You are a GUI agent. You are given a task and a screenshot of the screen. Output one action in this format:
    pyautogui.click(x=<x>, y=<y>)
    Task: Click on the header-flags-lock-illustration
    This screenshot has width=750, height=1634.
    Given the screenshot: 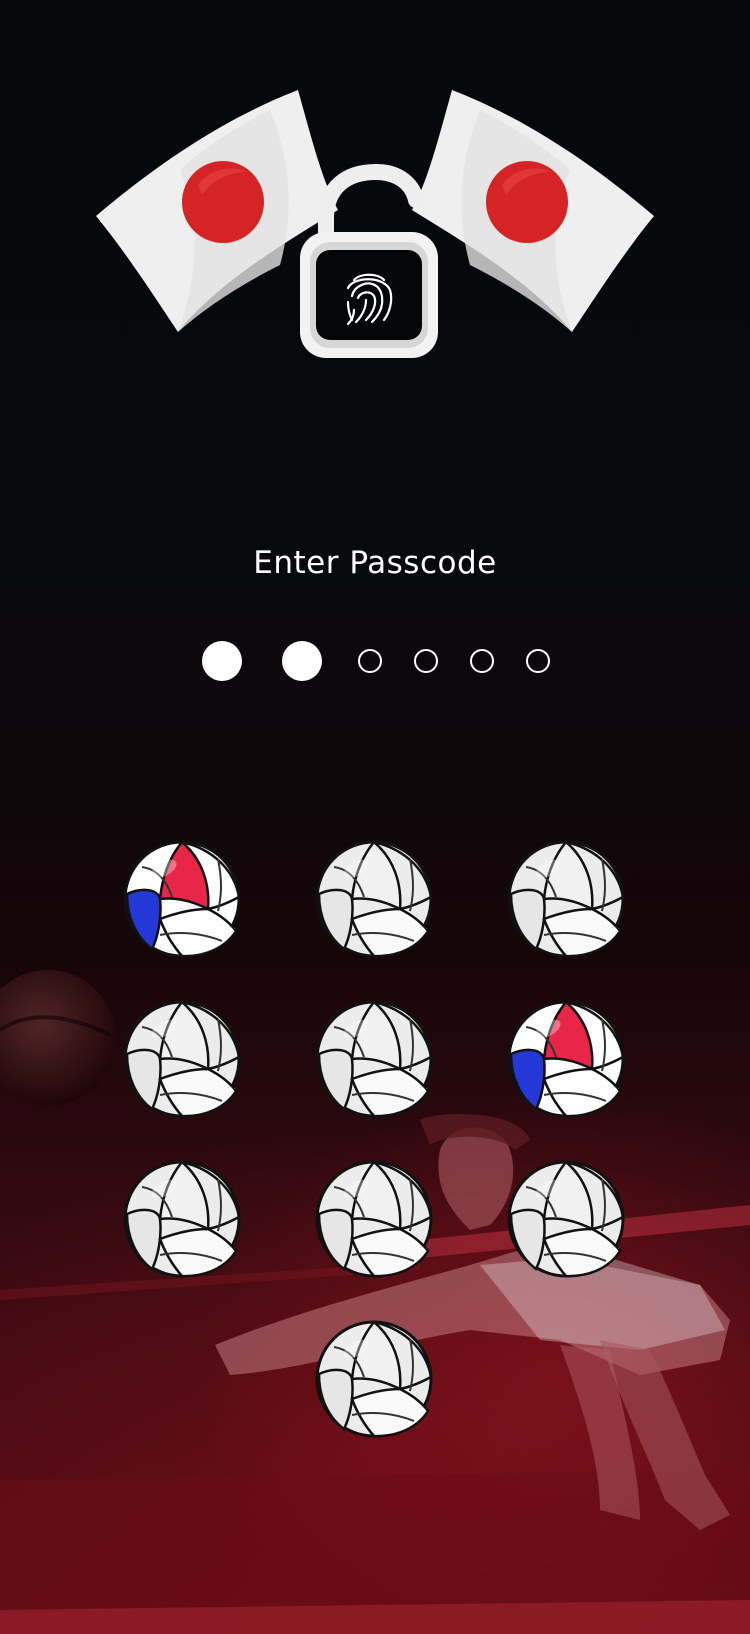 What is the action you would take?
    pyautogui.click(x=375, y=224)
    